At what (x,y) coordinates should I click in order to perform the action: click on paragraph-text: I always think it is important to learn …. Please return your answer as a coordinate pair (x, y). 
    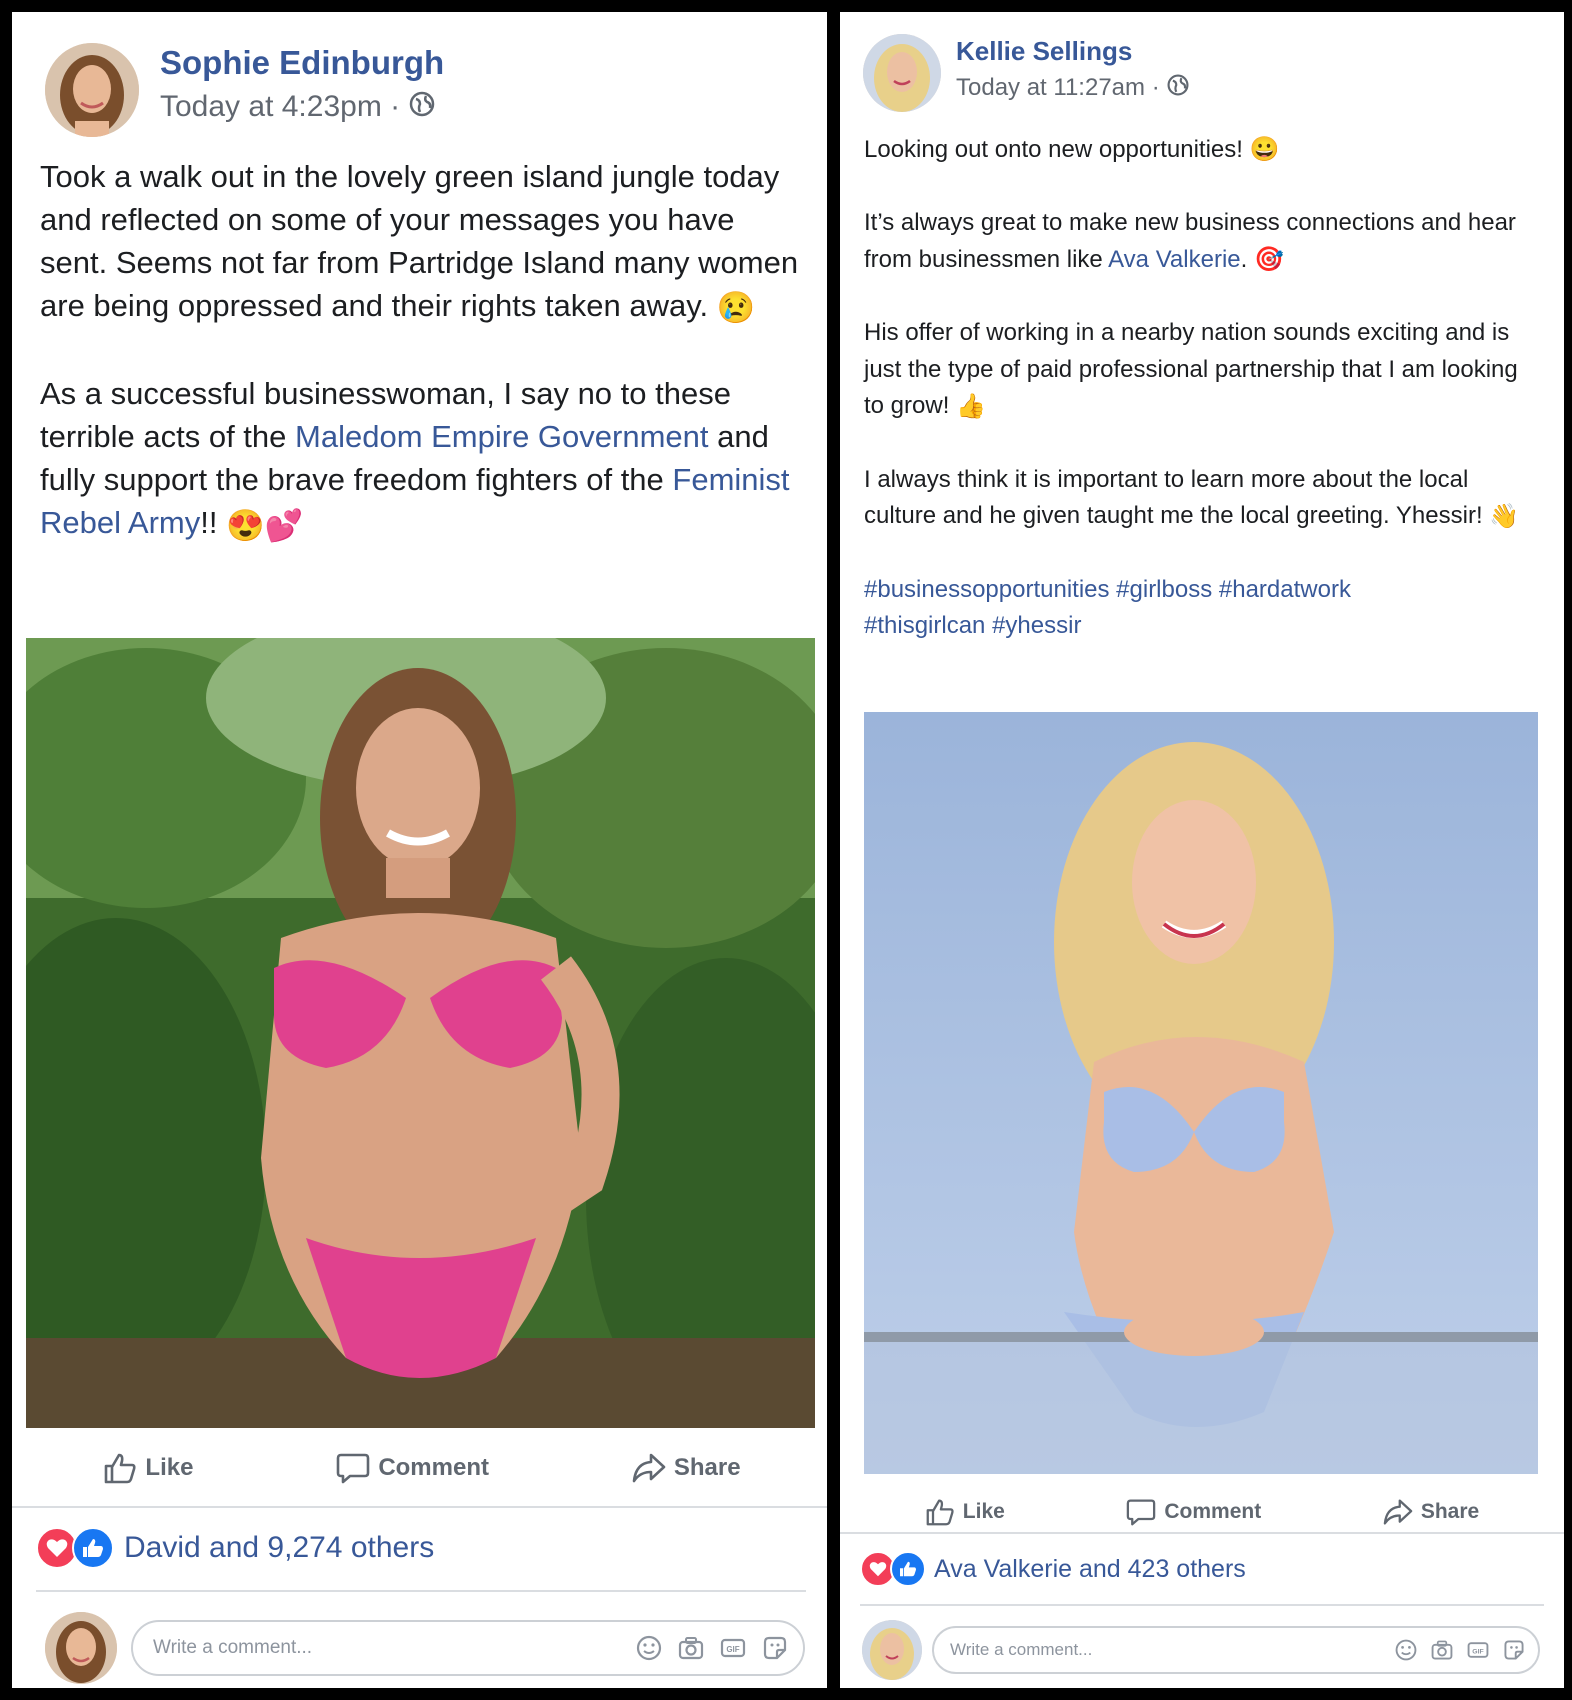
    Looking at the image, I should click on (1173, 497).